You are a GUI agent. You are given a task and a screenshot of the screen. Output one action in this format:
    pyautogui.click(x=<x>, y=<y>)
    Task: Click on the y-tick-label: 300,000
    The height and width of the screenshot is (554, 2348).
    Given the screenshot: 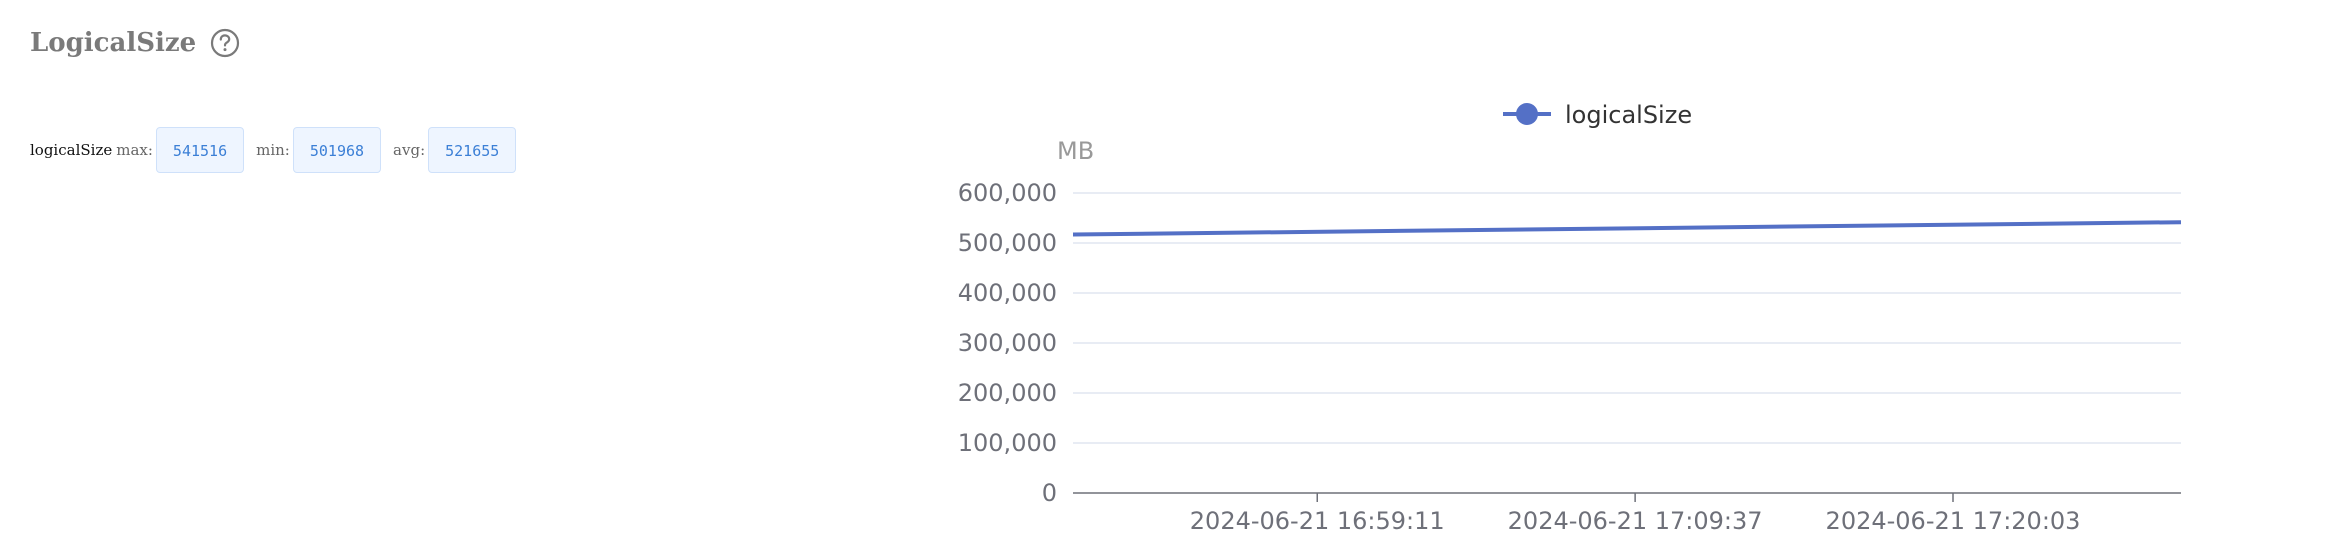 What is the action you would take?
    pyautogui.click(x=1007, y=343)
    